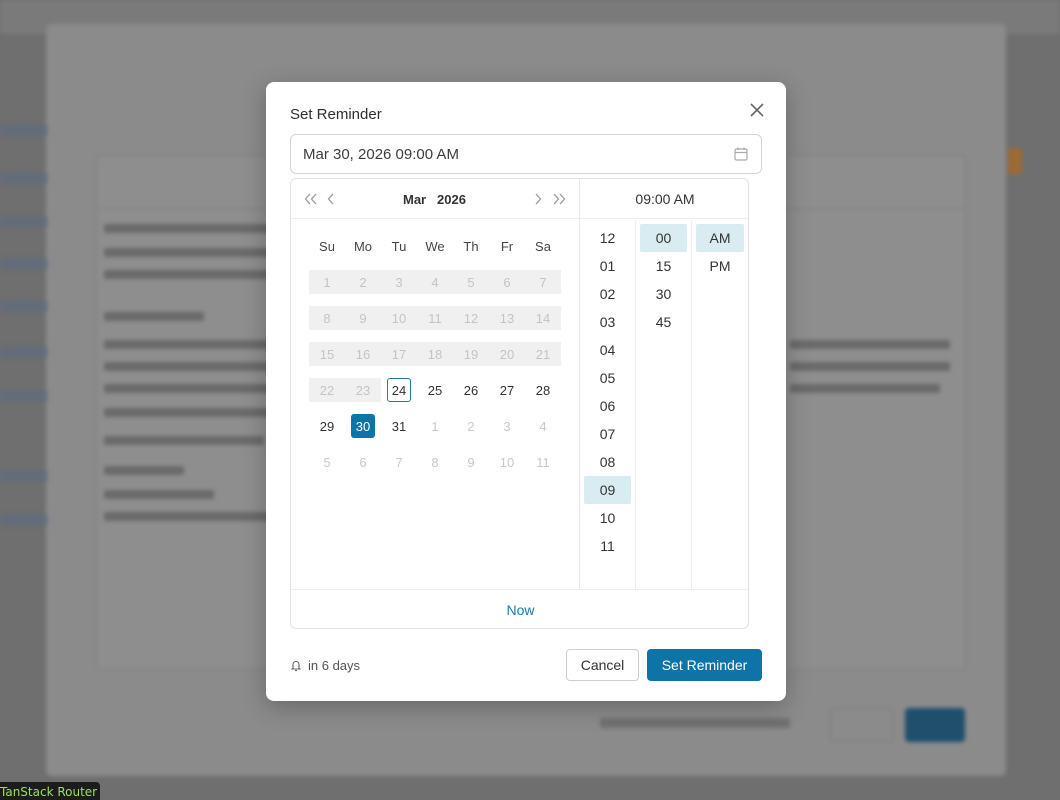  I want to click on calendar-day: 7, so click(399, 462).